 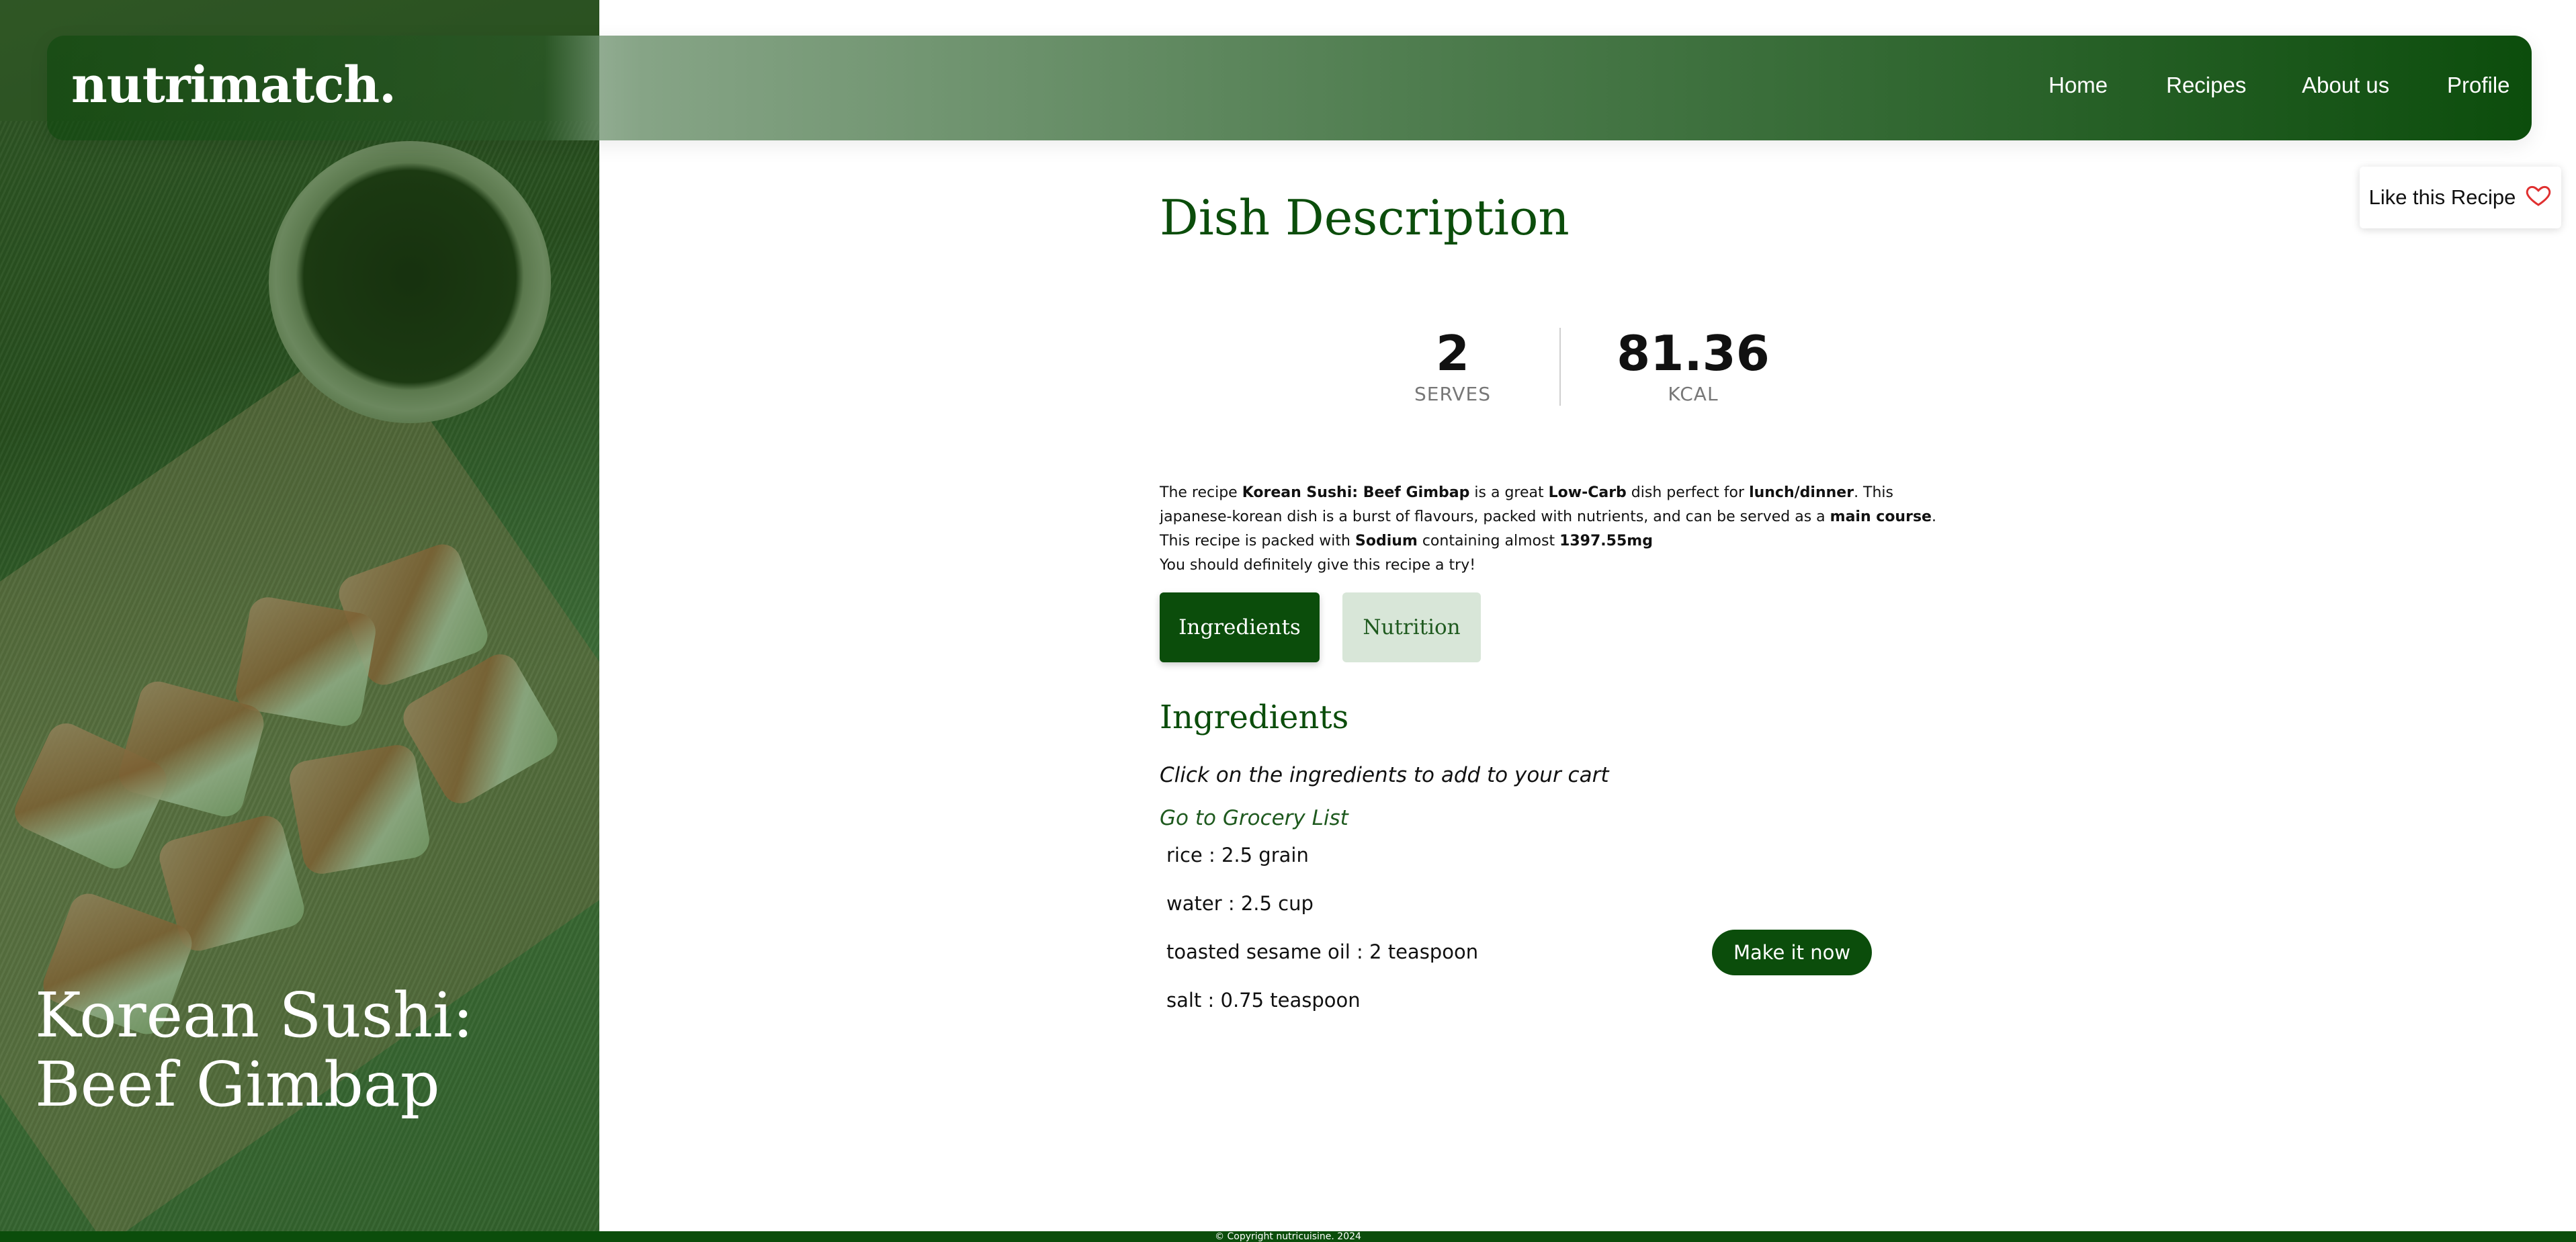 What do you see at coordinates (1509, 492) in the screenshot?
I see `desc-text: is a great` at bounding box center [1509, 492].